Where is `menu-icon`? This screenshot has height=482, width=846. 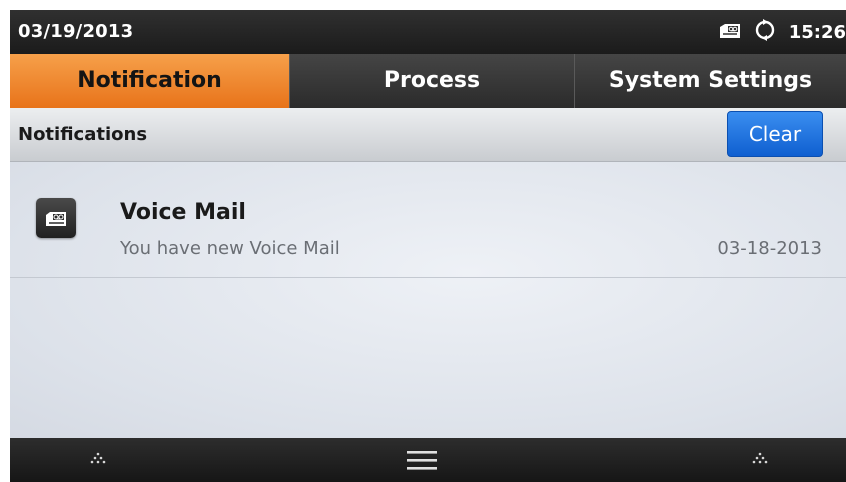
menu-icon is located at coordinates (422, 460).